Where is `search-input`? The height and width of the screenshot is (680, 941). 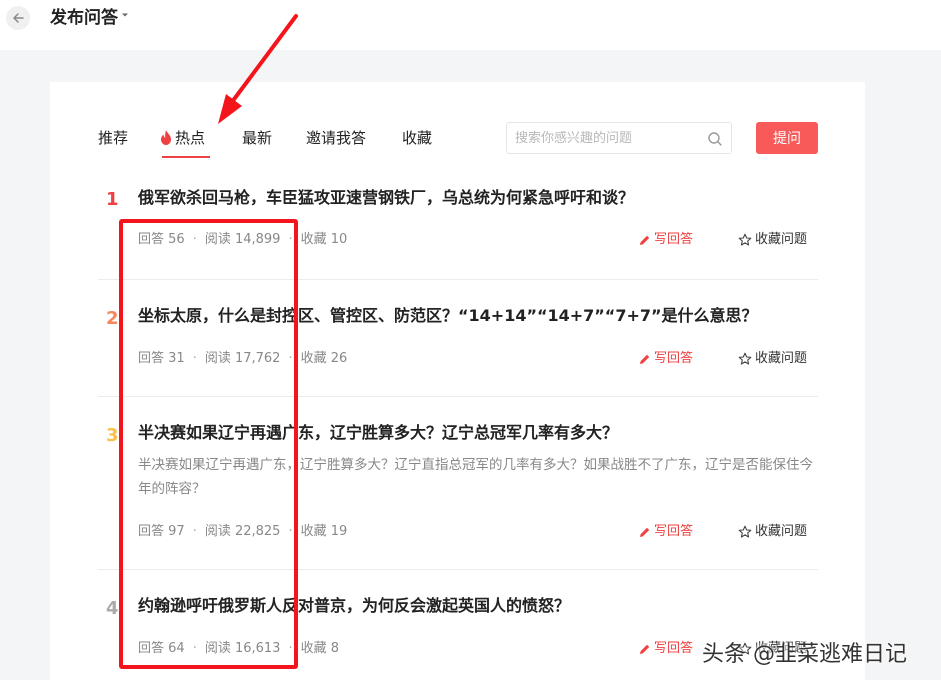 search-input is located at coordinates (610, 138).